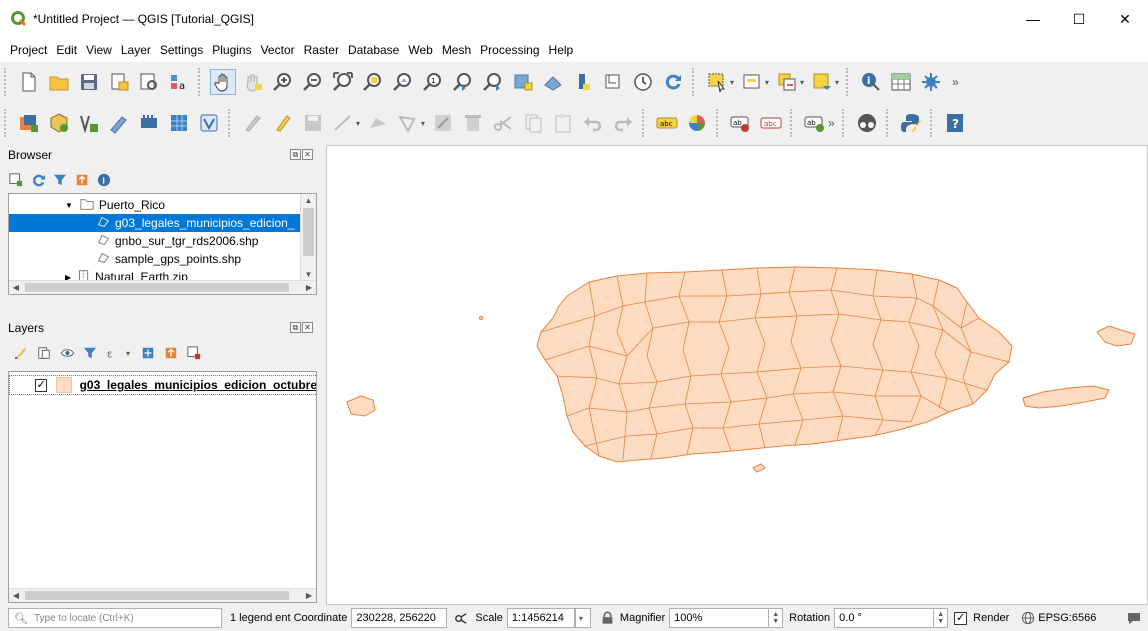  I want to click on digitize-icon, so click(119, 123).